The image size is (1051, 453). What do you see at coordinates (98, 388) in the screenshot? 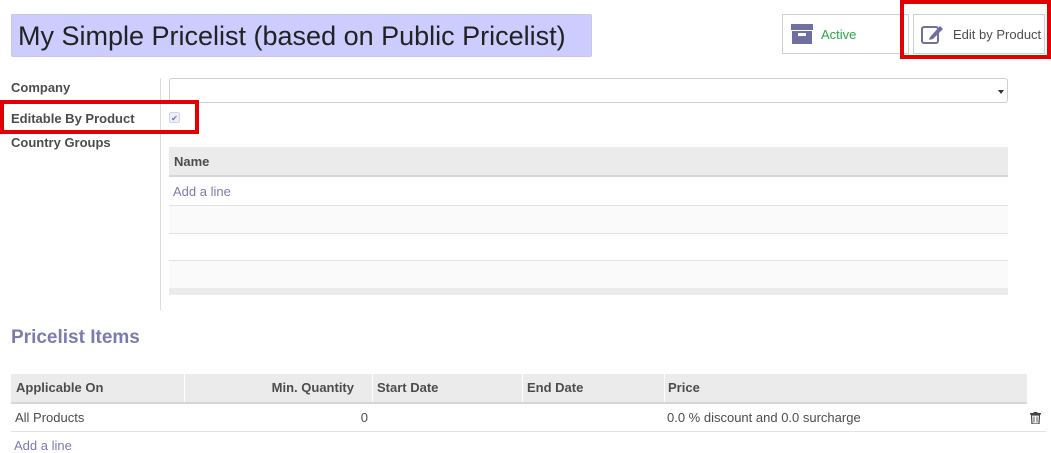
I see `column-header-applicable-on: Applicable On` at bounding box center [98, 388].